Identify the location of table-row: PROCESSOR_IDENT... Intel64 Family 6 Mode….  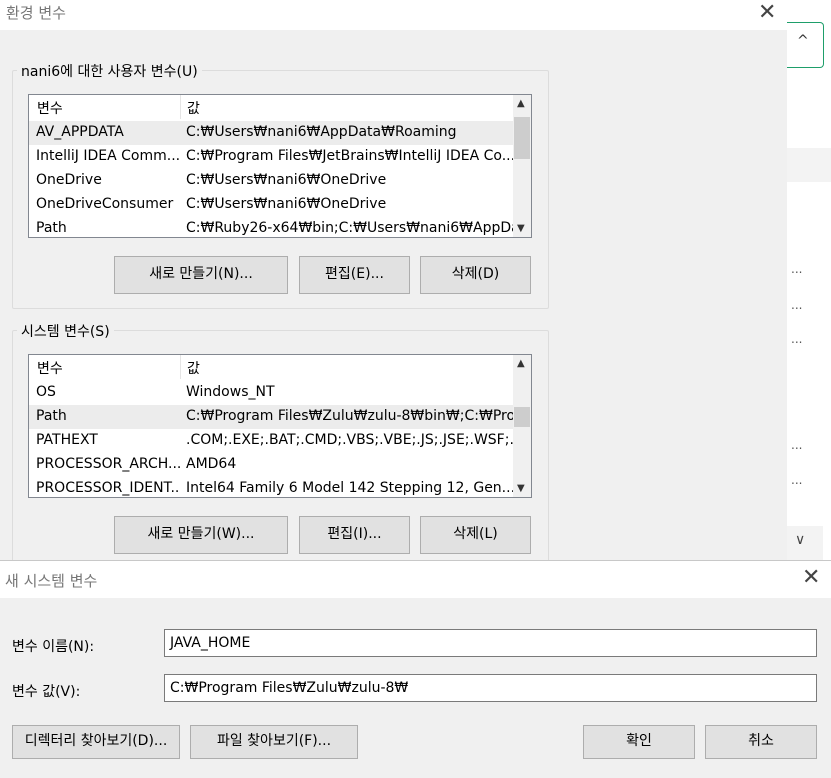
(271, 489).